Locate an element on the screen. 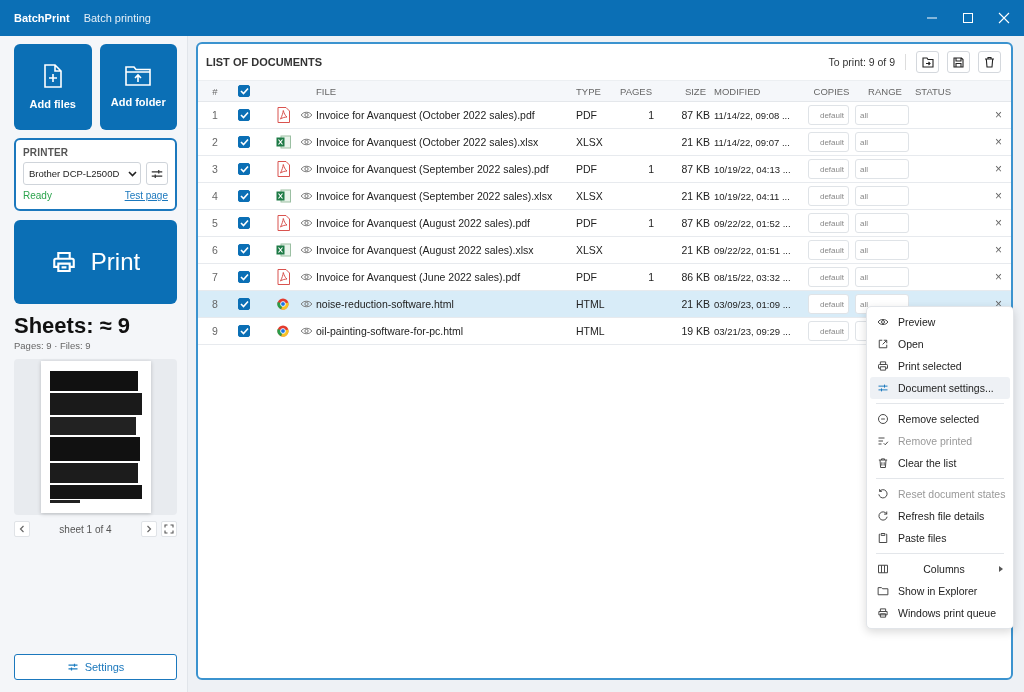 Image resolution: width=1024 pixels, height=692 pixels. menu-item: Paste files is located at coordinates (940, 538).